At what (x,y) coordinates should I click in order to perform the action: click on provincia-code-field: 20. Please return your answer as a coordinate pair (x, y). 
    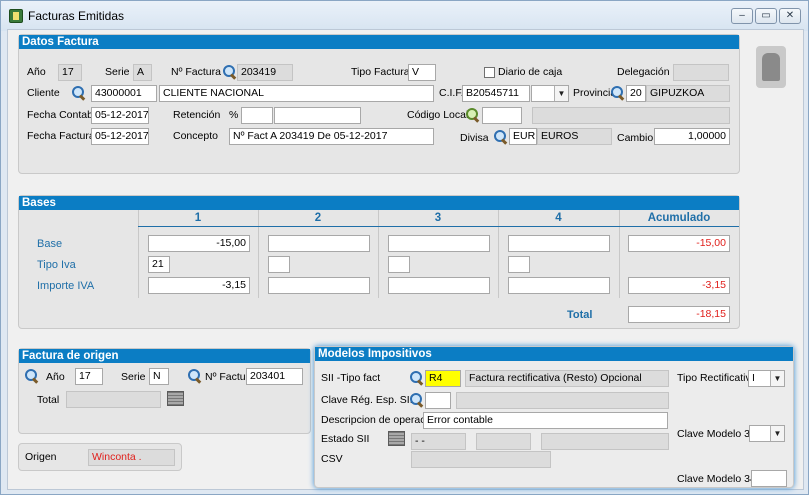
    Looking at the image, I should click on (636, 93).